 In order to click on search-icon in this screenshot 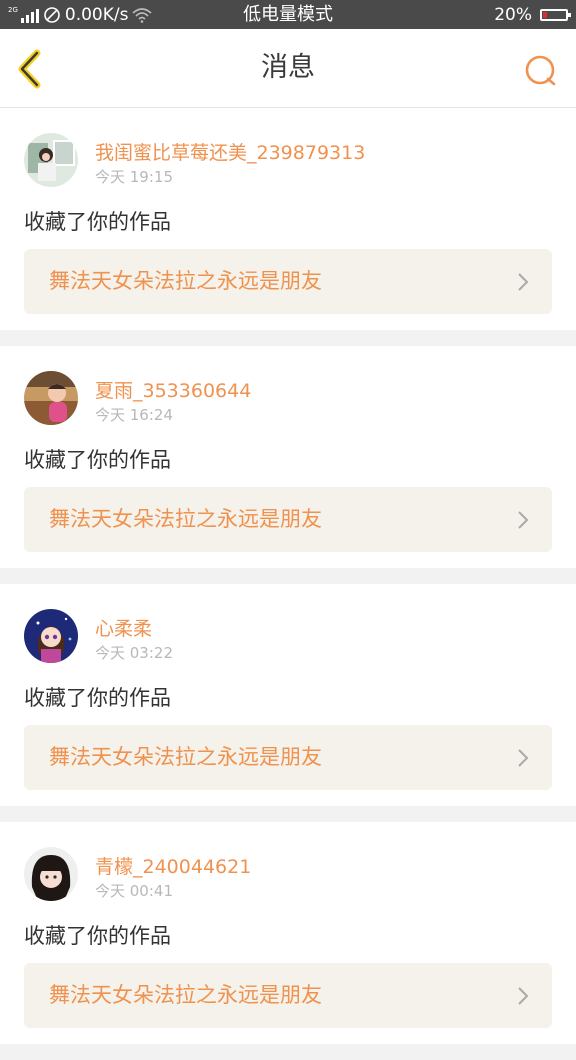, I will do `click(540, 70)`.